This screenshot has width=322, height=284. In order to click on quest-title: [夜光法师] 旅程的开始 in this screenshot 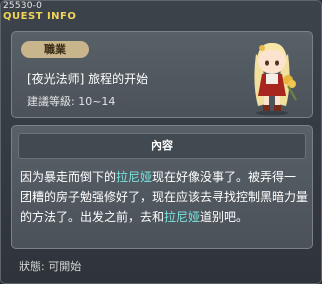, I will do `click(88, 79)`.